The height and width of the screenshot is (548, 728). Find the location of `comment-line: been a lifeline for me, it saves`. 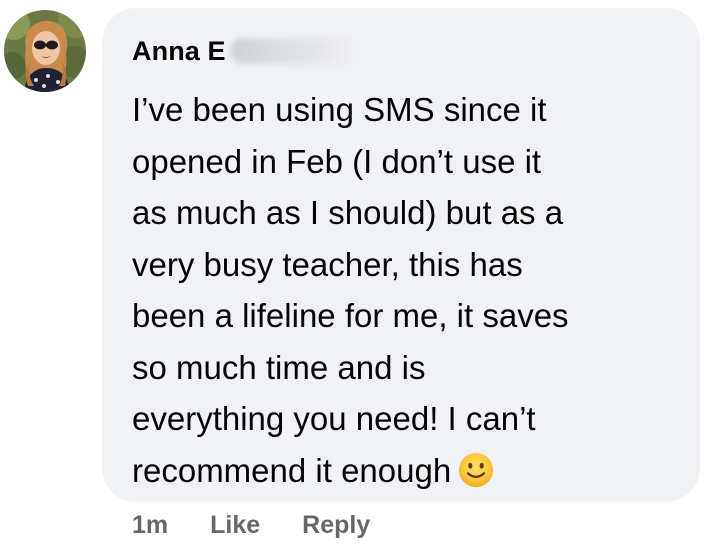

comment-line: been a lifeline for me, it saves is located at coordinates (350, 315).